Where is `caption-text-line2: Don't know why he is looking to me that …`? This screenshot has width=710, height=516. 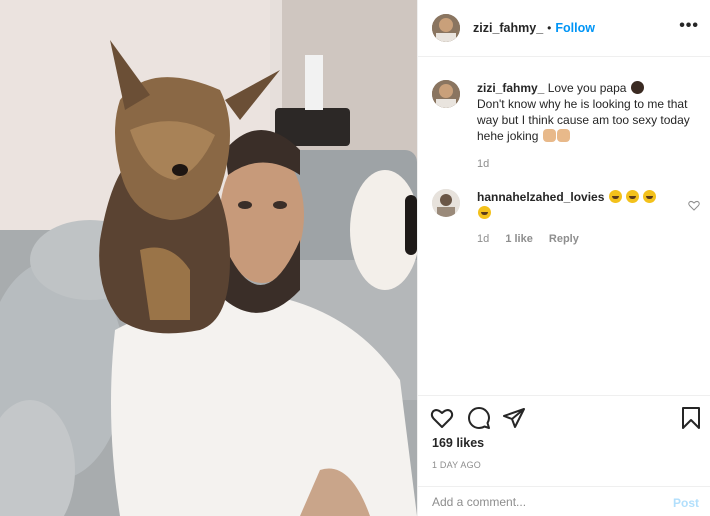 caption-text-line2: Don't know why he is looking to me that … is located at coordinates (583, 120).